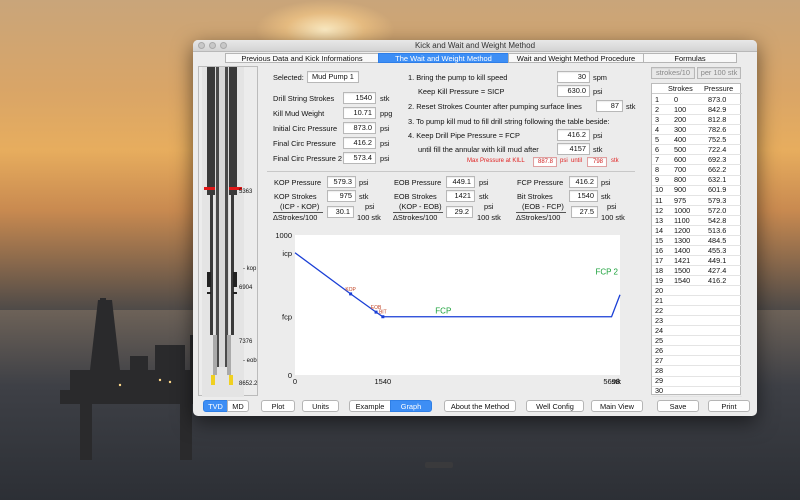 This screenshot has height=500, width=800. What do you see at coordinates (287, 317) in the screenshot?
I see `y-tick-label: fcp` at bounding box center [287, 317].